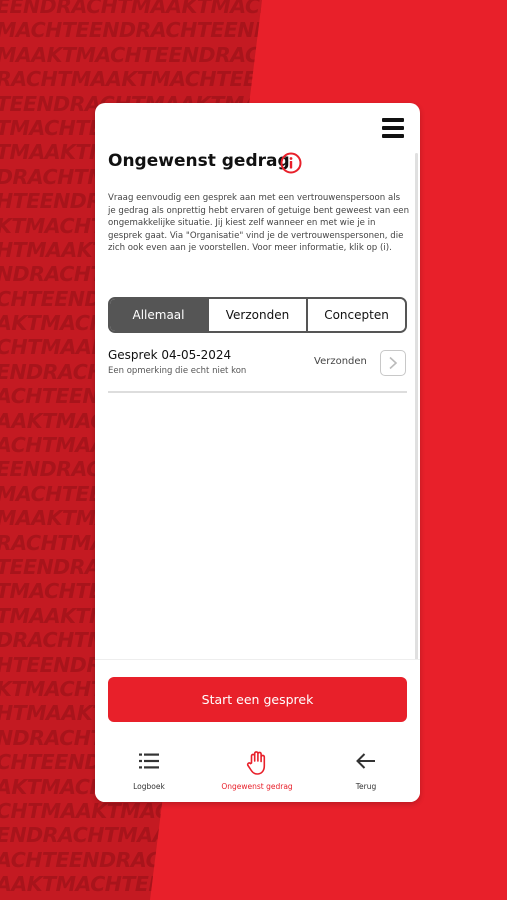 The image size is (507, 900). What do you see at coordinates (340, 361) in the screenshot?
I see `item-status: Verzonden` at bounding box center [340, 361].